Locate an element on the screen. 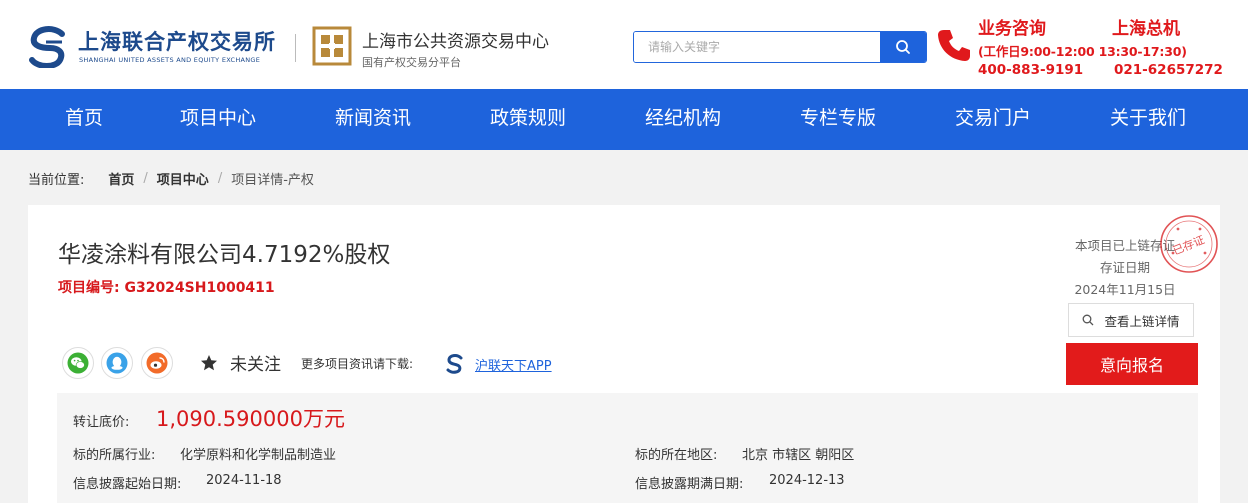 This screenshot has height=503, width=1248. apply-button: 意向报名 is located at coordinates (1132, 364).